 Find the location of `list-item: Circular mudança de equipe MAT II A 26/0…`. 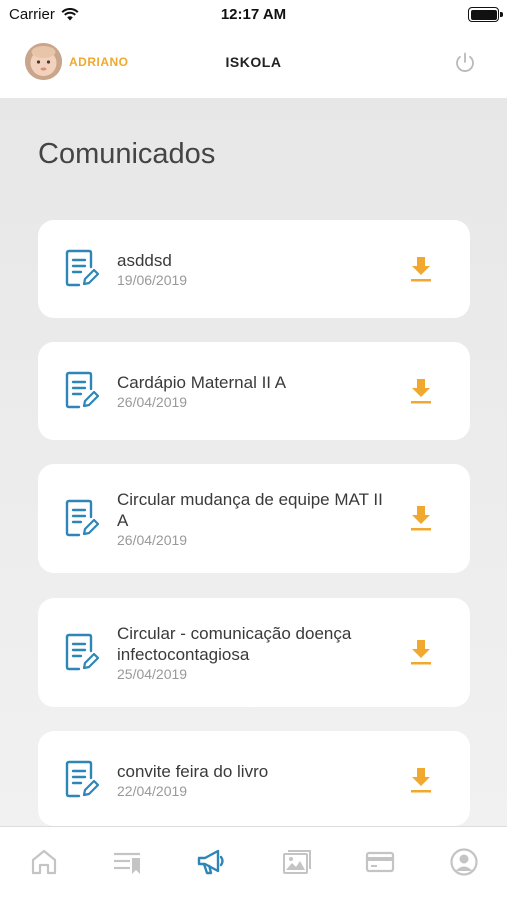

list-item: Circular mudança de equipe MAT II A 26/0… is located at coordinates (254, 518).